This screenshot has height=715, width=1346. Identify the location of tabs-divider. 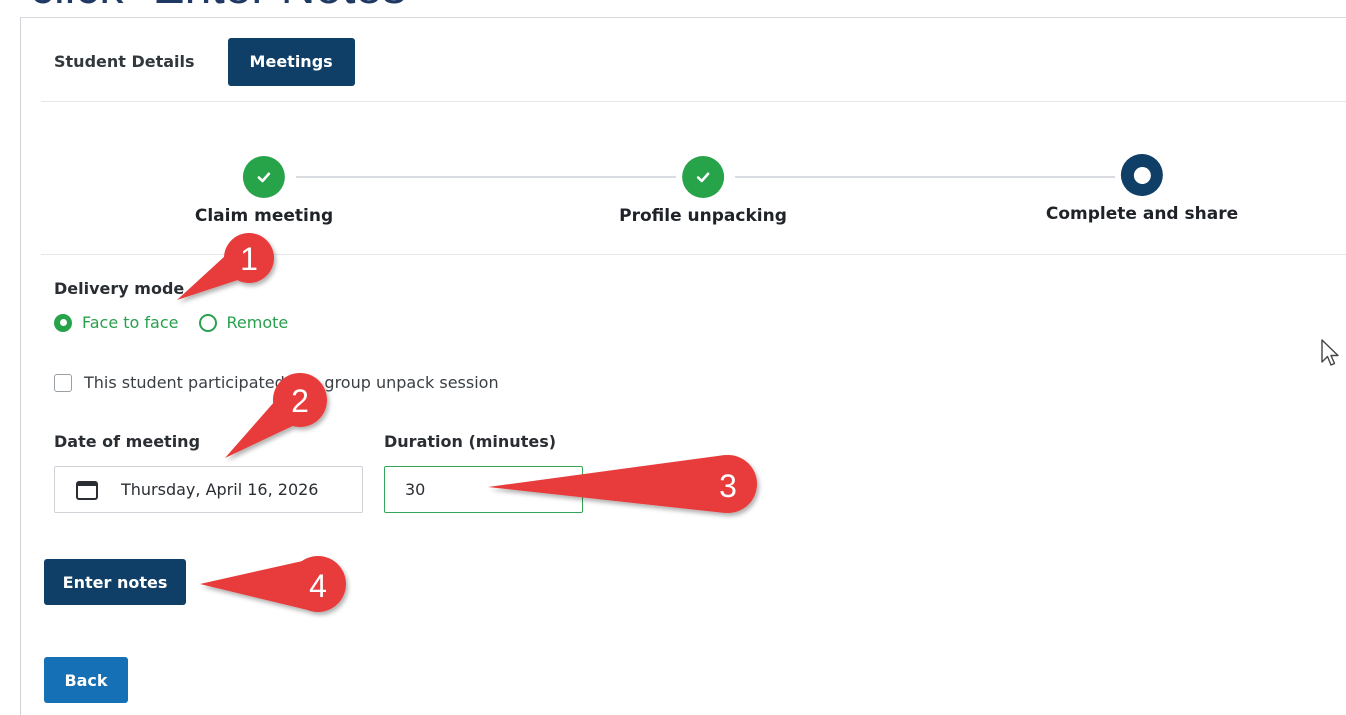
(693, 101).